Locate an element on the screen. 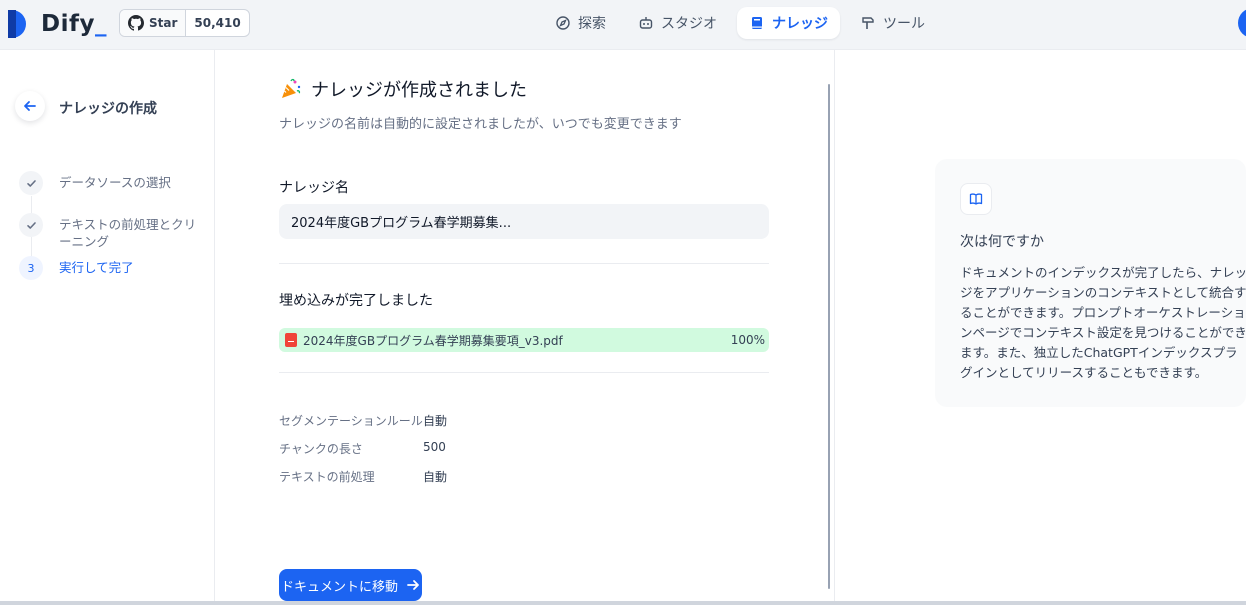 This screenshot has width=1246, height=605. step-execute: 3 実行して完了 is located at coordinates (109, 268).